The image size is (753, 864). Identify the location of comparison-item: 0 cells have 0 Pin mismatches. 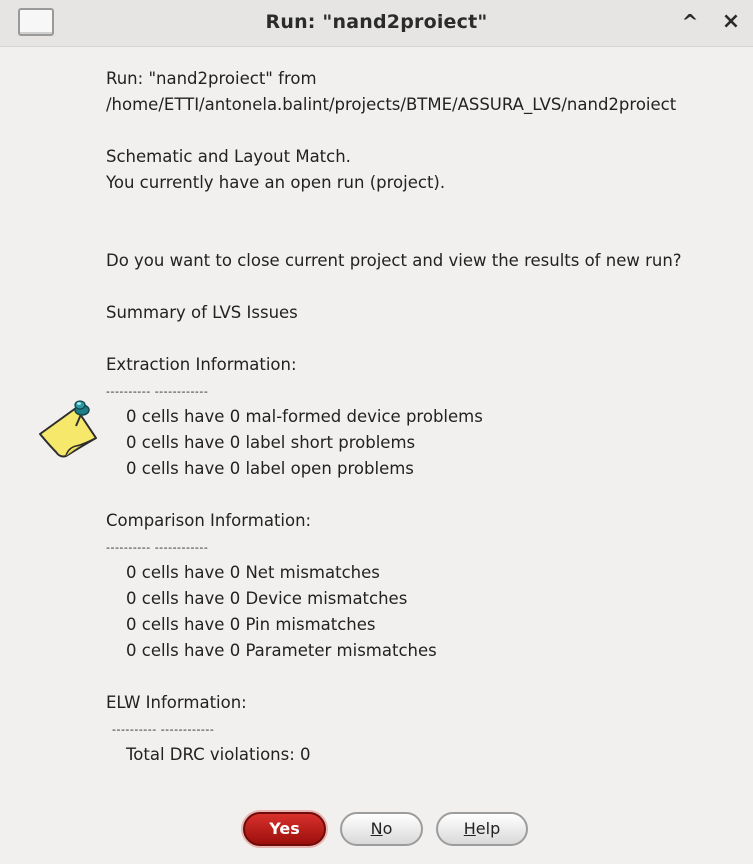
(251, 624).